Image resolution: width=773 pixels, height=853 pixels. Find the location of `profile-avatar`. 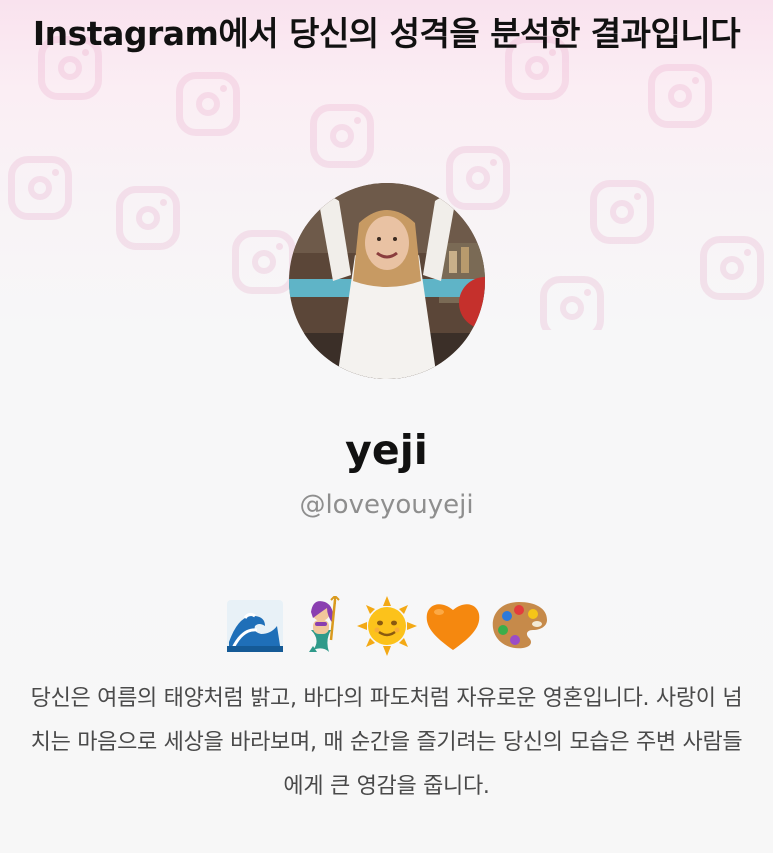

profile-avatar is located at coordinates (387, 281).